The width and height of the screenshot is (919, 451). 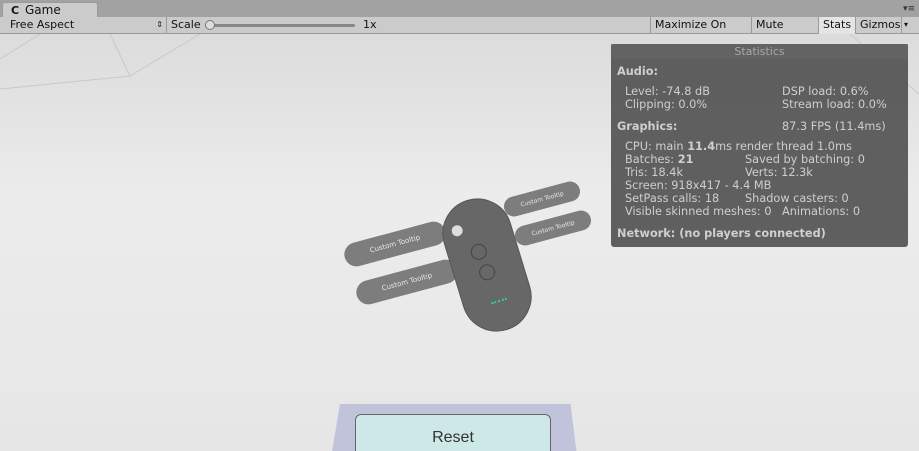 What do you see at coordinates (210, 25) in the screenshot?
I see `scale-slider-handle` at bounding box center [210, 25].